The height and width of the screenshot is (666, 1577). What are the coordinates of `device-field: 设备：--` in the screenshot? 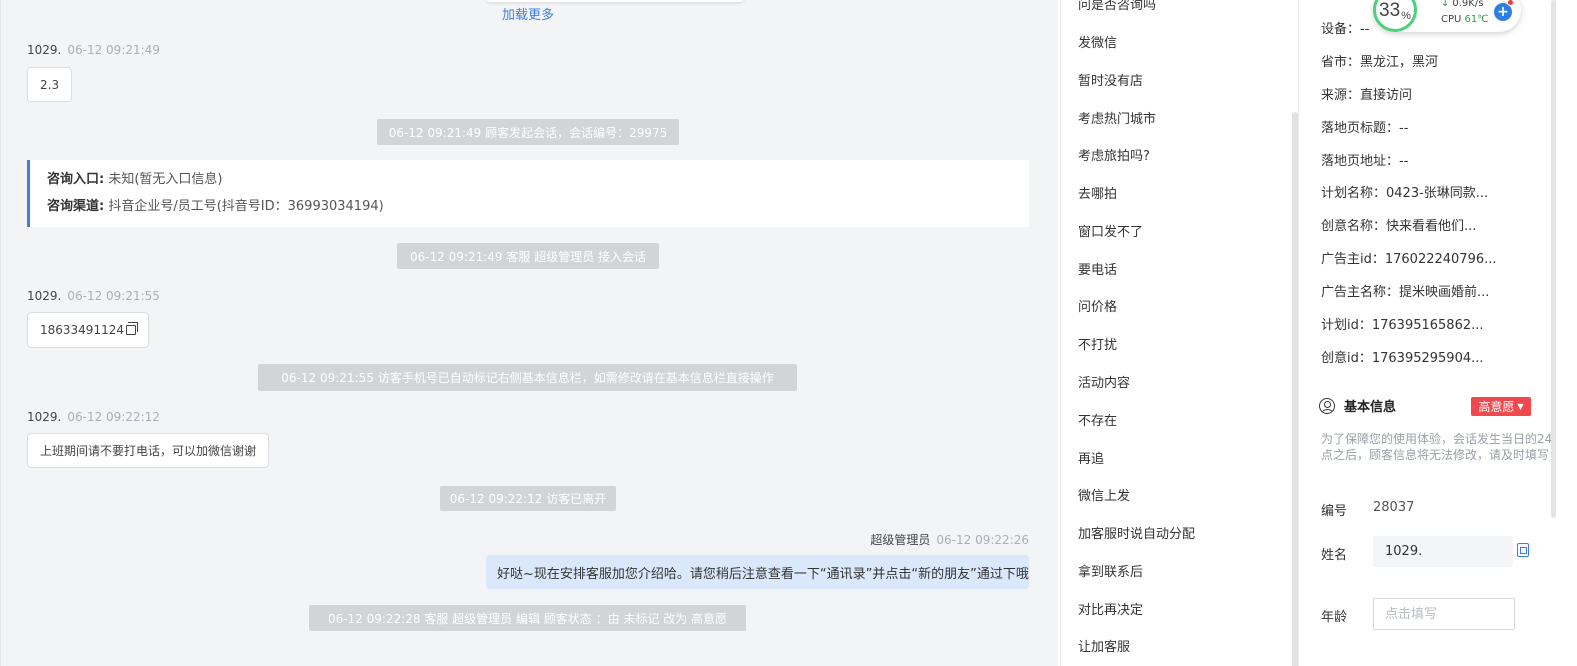 It's located at (1345, 29).